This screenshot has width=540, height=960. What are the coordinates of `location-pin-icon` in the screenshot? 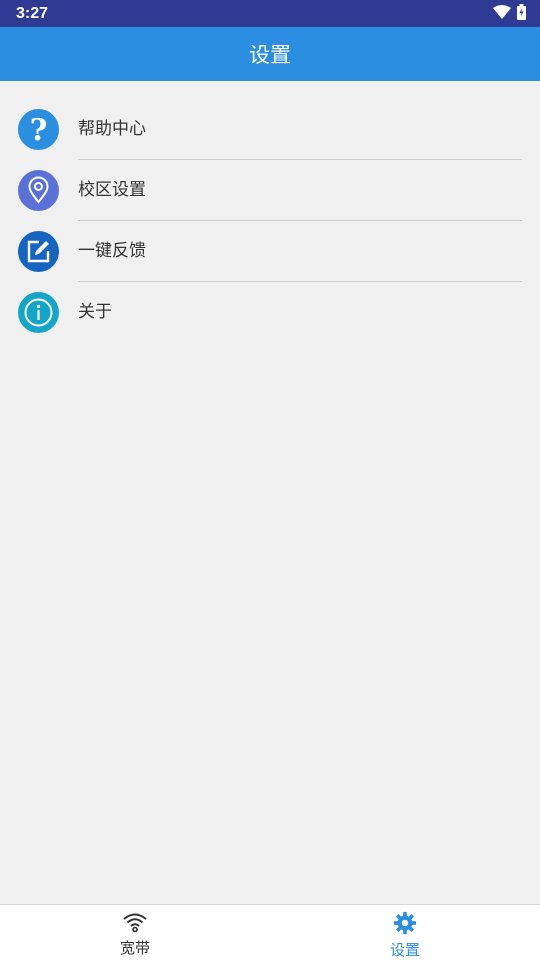 It's located at (38, 190).